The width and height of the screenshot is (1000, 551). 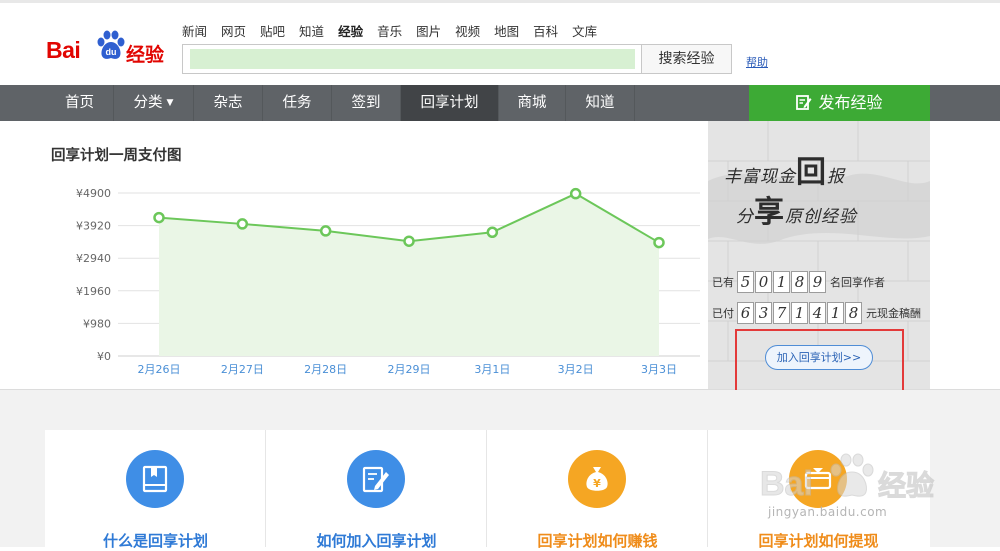 I want to click on authors-count-row: 已有 5 0 1 8 9 名回享作者, so click(x=798, y=282).